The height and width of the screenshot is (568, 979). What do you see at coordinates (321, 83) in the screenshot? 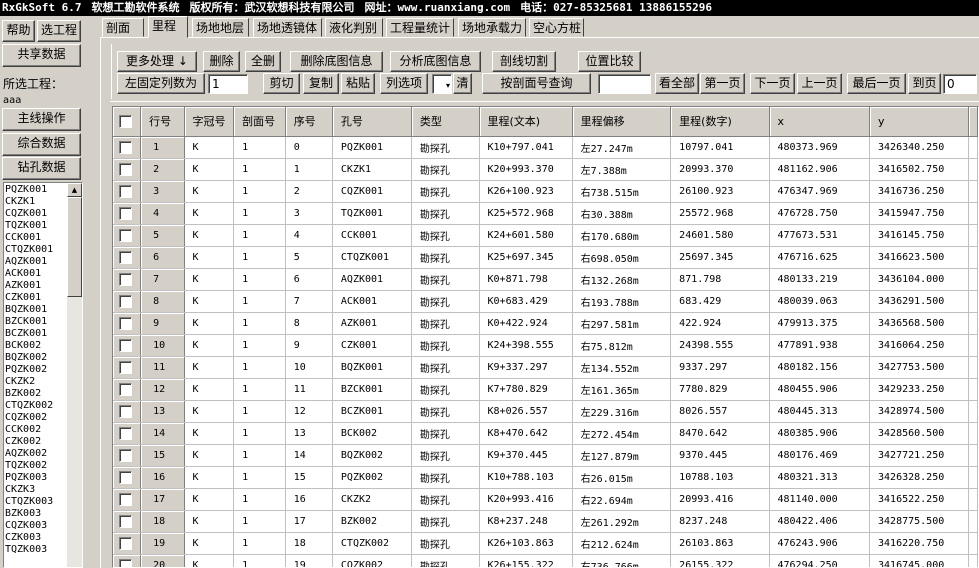
I see `copy-button: 复制` at bounding box center [321, 83].